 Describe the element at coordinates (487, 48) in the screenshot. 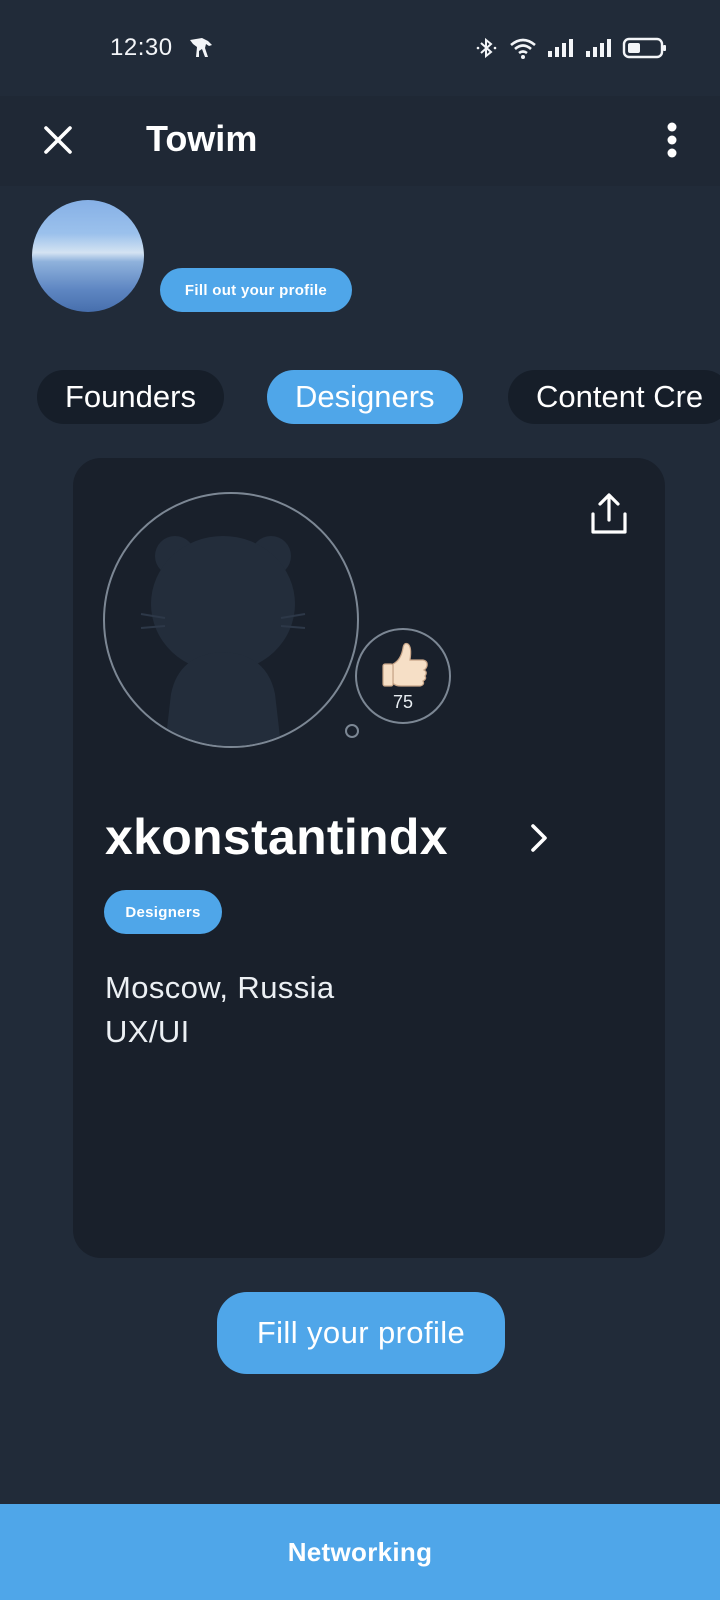

I see `bluetooth-icon` at that location.